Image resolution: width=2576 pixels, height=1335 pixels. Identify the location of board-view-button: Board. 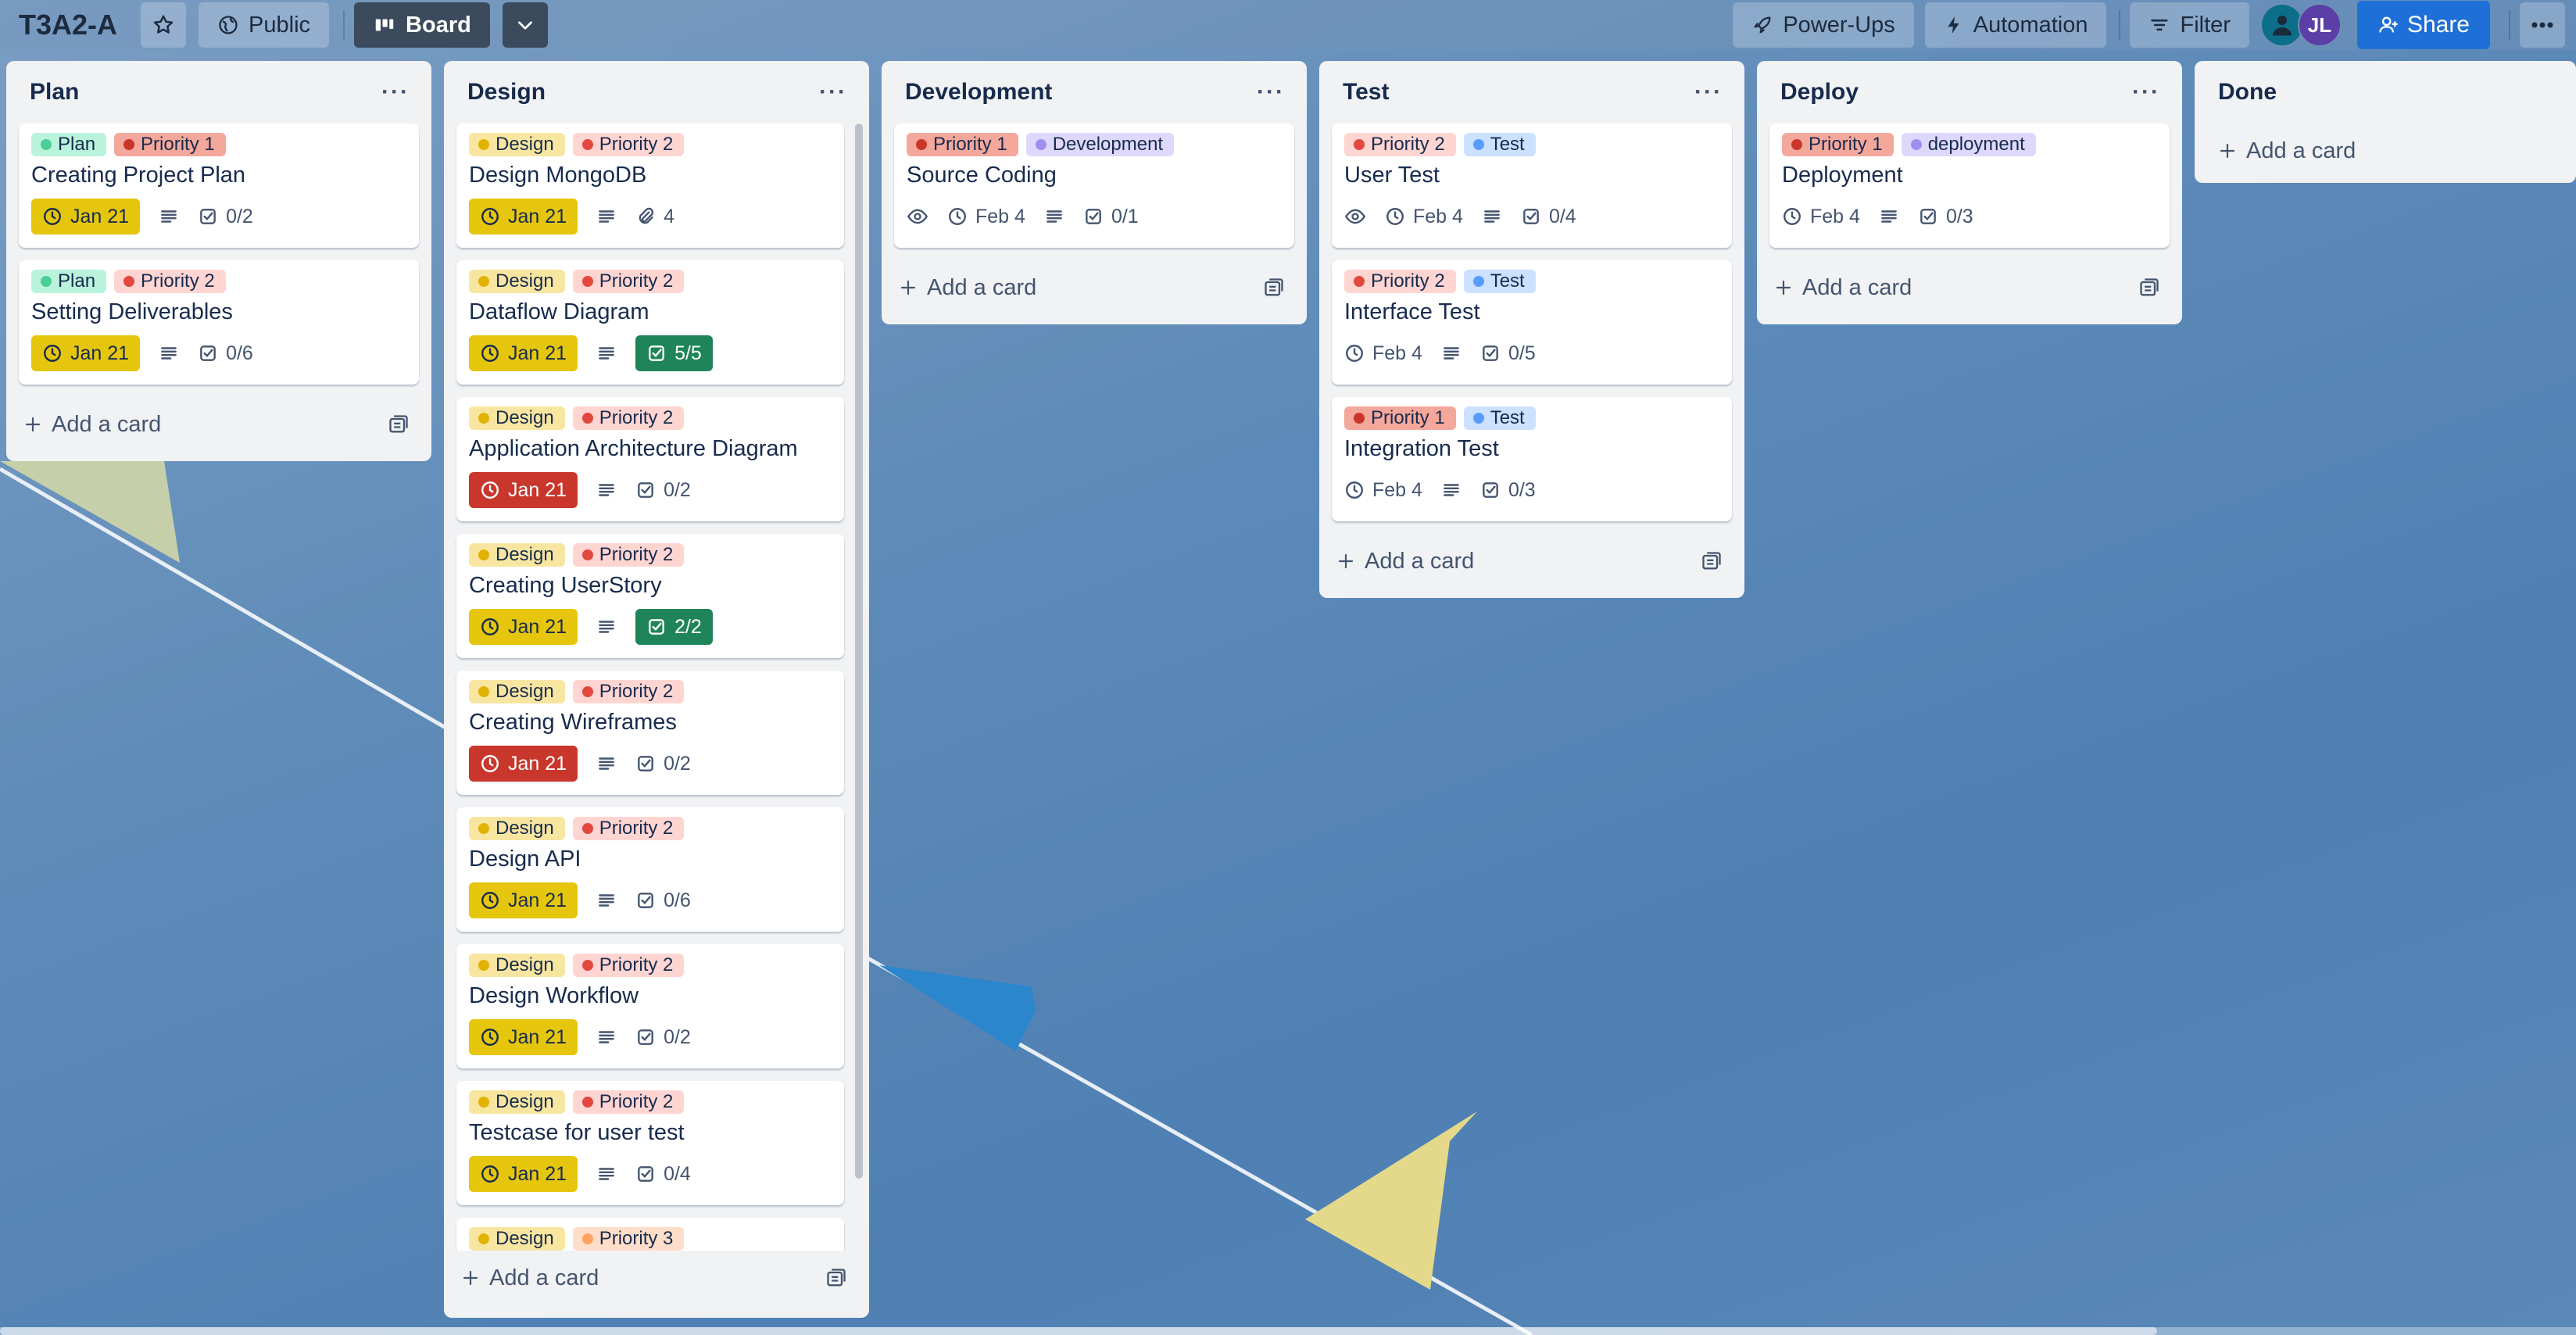
(422, 25).